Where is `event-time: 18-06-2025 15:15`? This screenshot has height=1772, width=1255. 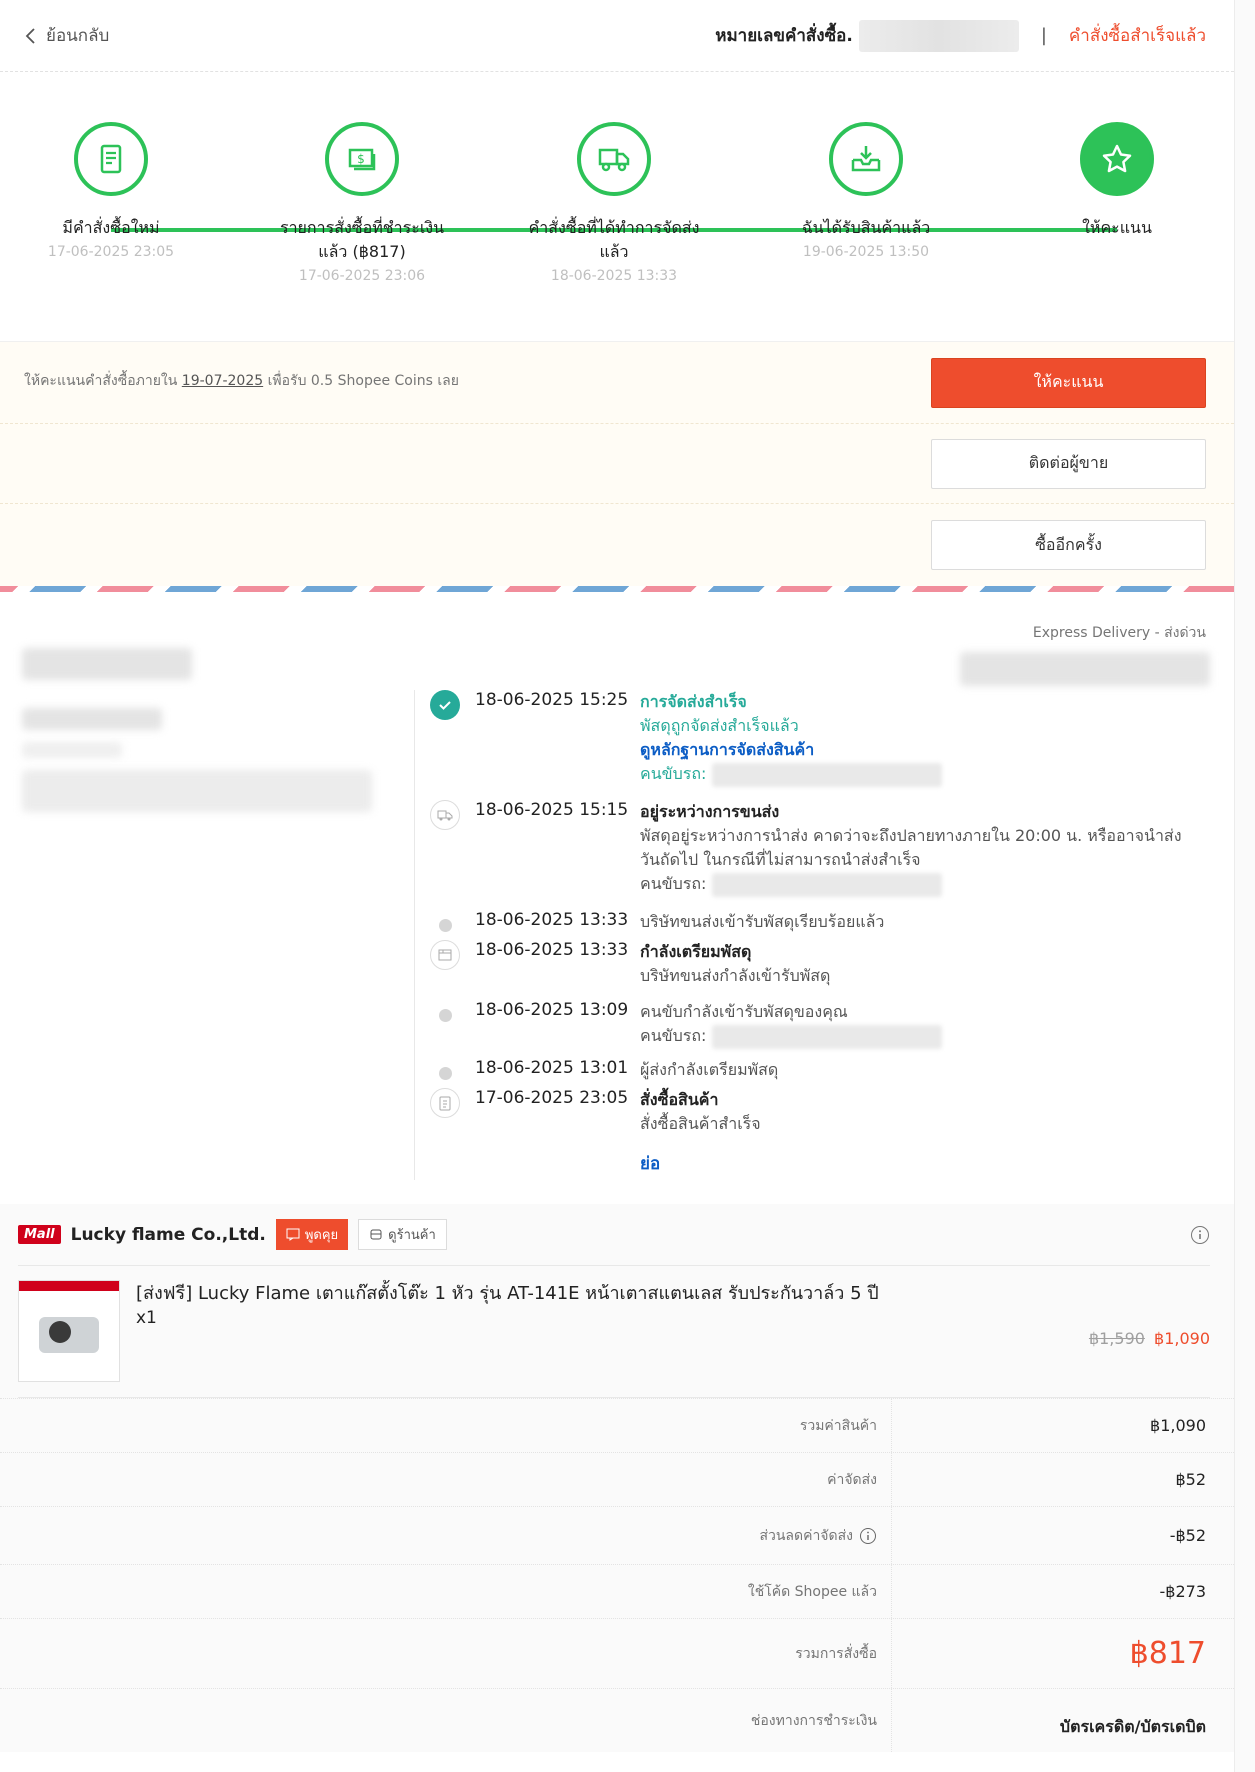 event-time: 18-06-2025 15:15 is located at coordinates (552, 810).